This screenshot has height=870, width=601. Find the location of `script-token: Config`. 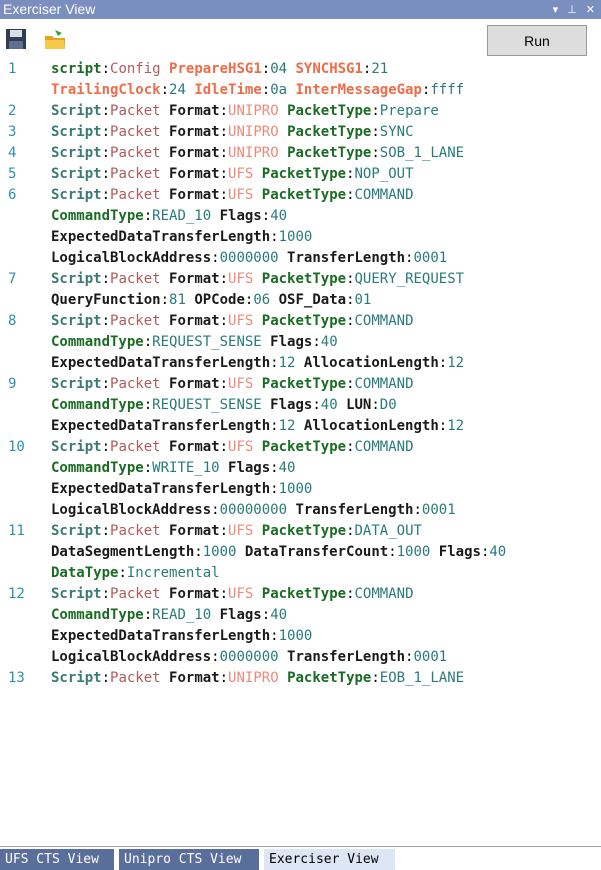

script-token: Config is located at coordinates (140, 69).